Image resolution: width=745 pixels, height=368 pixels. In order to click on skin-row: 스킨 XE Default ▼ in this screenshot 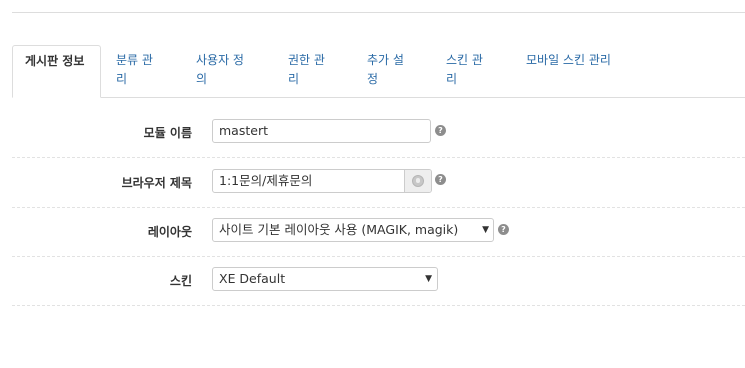, I will do `click(378, 281)`.